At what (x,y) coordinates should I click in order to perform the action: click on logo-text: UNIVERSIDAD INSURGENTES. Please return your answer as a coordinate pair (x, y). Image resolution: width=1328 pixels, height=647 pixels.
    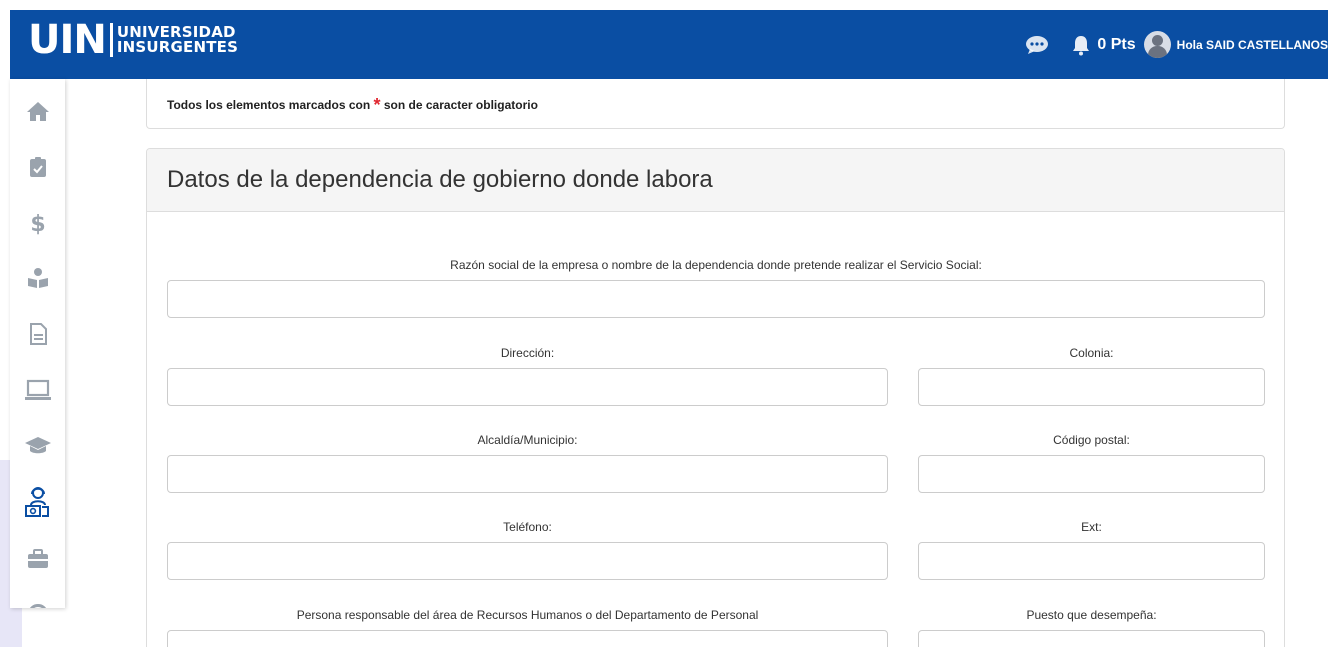
    Looking at the image, I should click on (177, 40).